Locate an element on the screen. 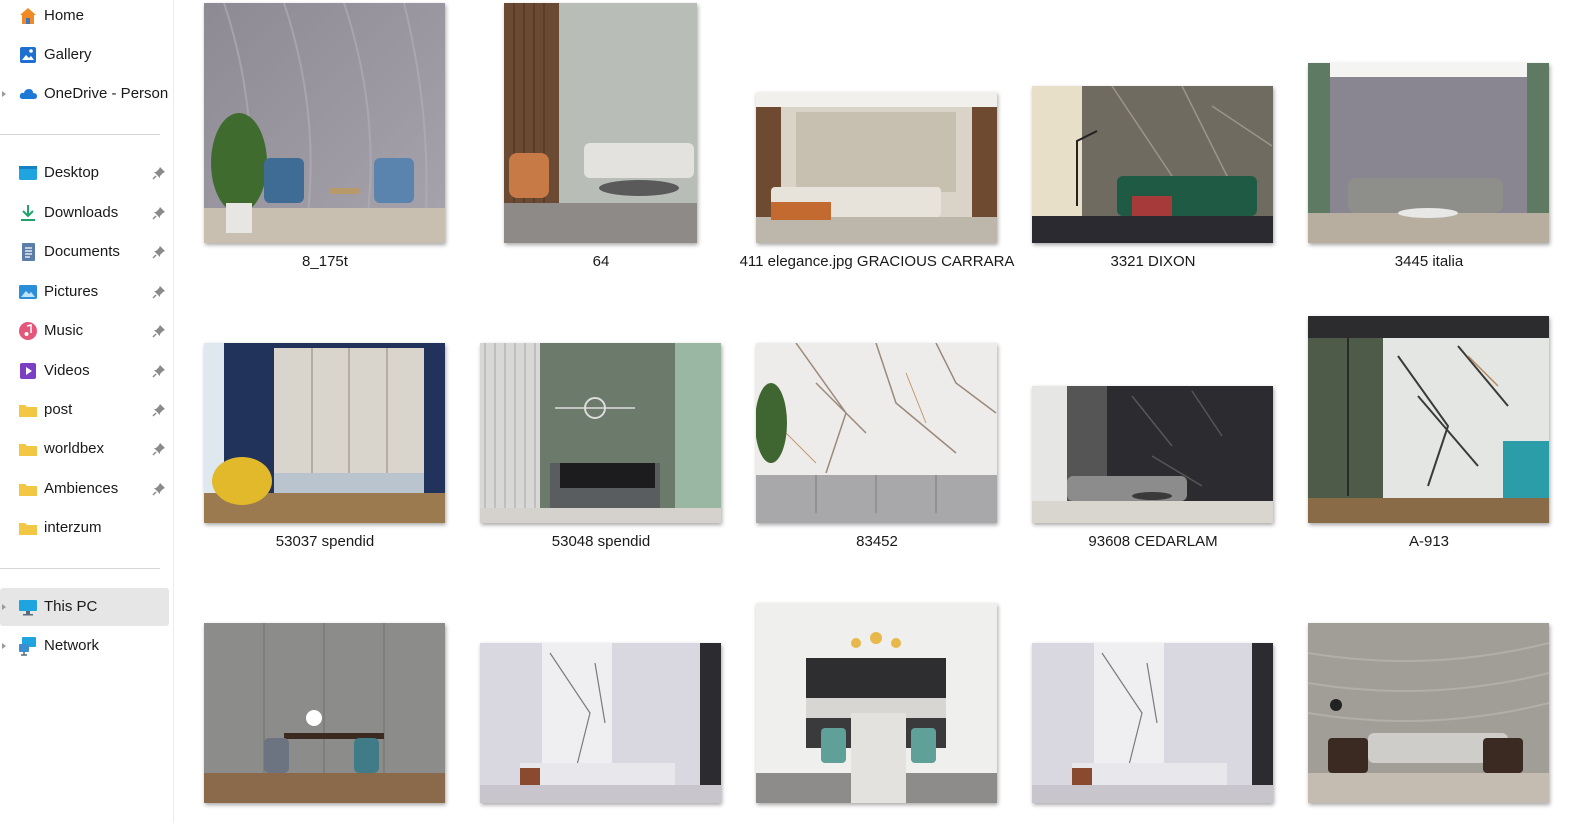 This screenshot has width=1591, height=823. file-tile: 411 elegance.jpg GRACIOUS CARRARA is located at coordinates (877, 182).